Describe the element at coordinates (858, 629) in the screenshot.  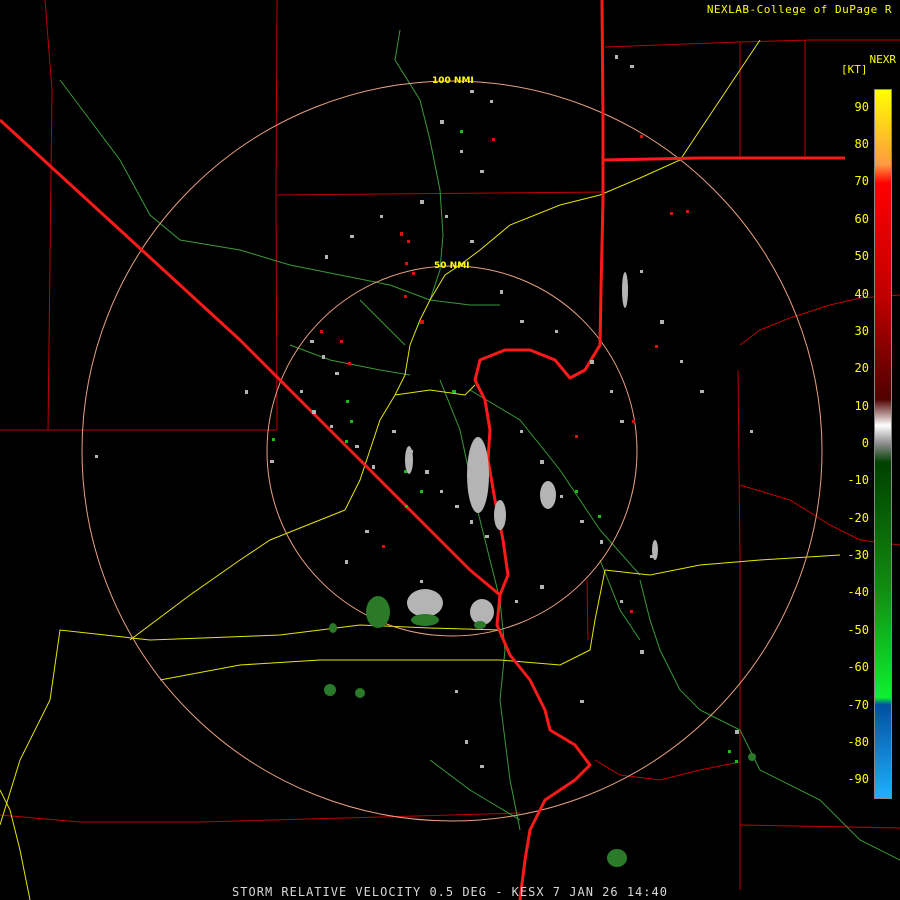
I see `scale-tick-label: -50` at that location.